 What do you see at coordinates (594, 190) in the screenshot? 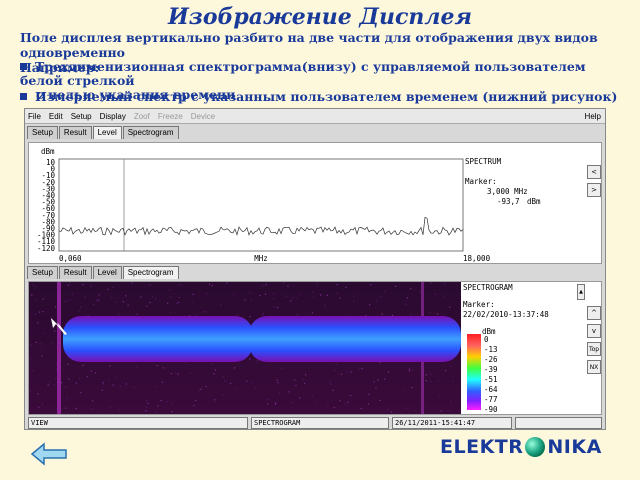
I see `spectrum-next-button: >` at bounding box center [594, 190].